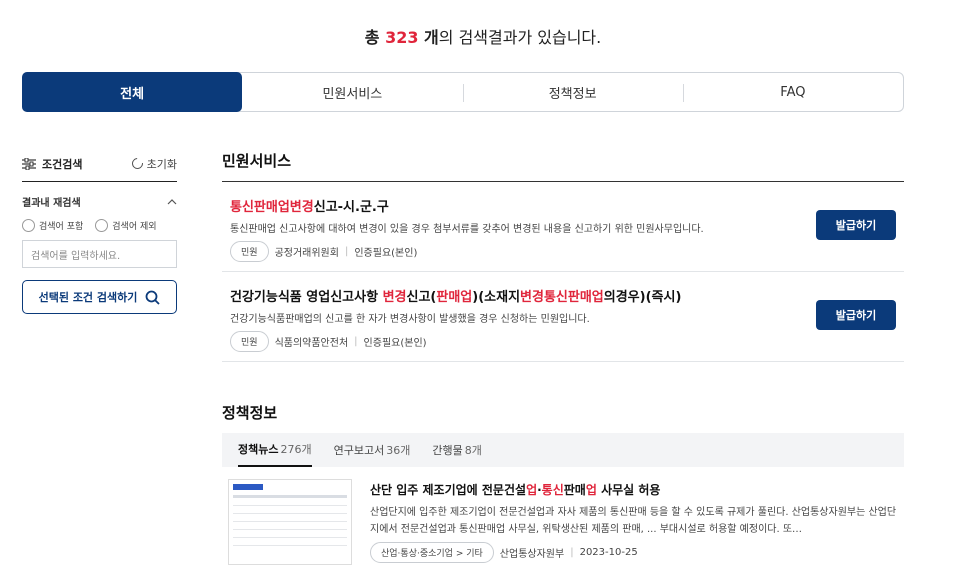  Describe the element at coordinates (137, 163) in the screenshot. I see `refresh-icon` at that location.